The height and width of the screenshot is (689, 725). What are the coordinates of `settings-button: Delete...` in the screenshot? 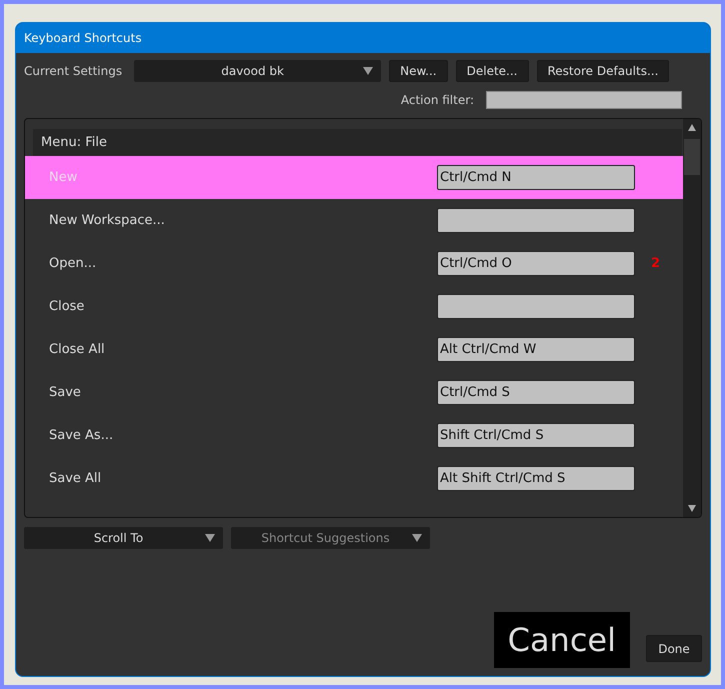 It's located at (492, 71).